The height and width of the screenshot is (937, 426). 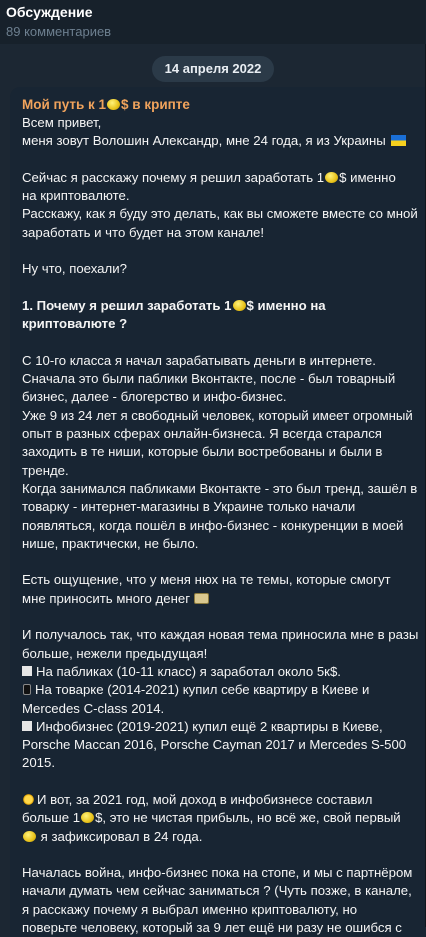 I want to click on text-span: $ именно, so click(x=367, y=177).